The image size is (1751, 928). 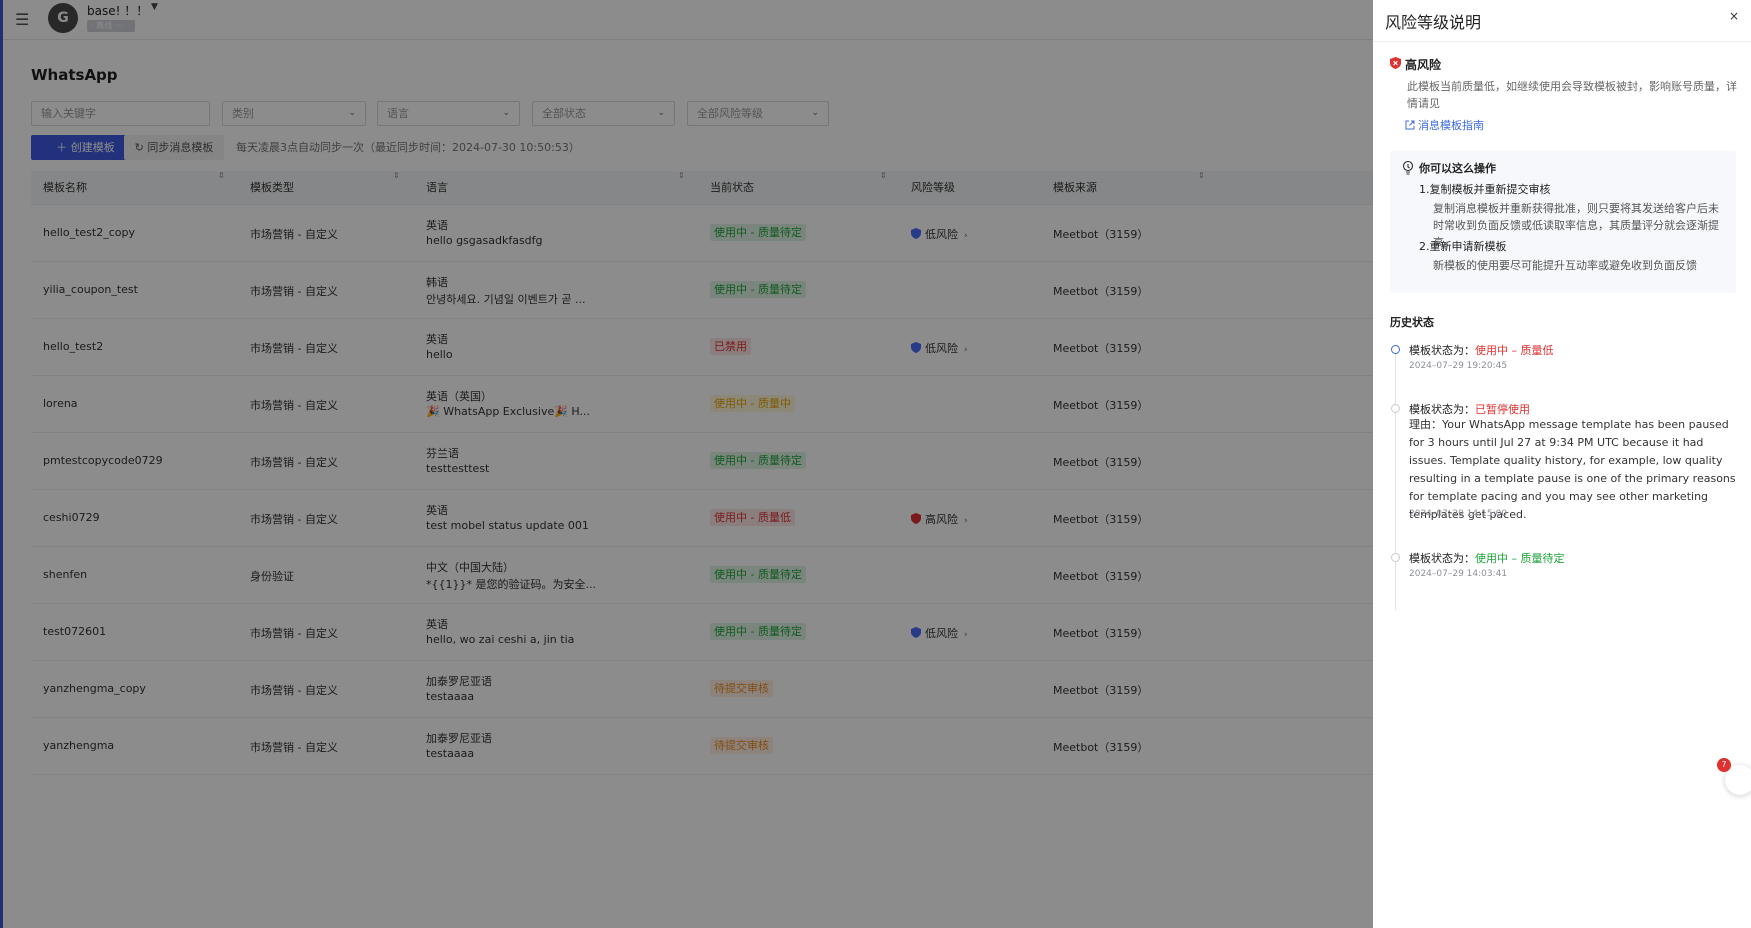 What do you see at coordinates (1457, 168) in the screenshot?
I see `tips-title: 你可以这么操作` at bounding box center [1457, 168].